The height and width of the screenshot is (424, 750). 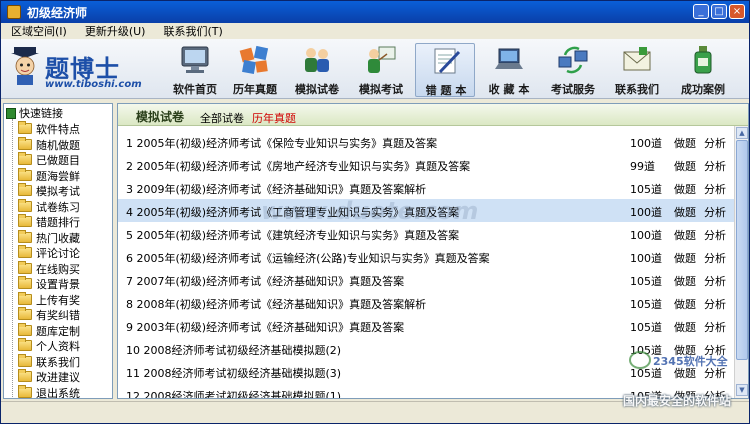 I want to click on sidebar-item-done: 已做题目, so click(x=49, y=159).